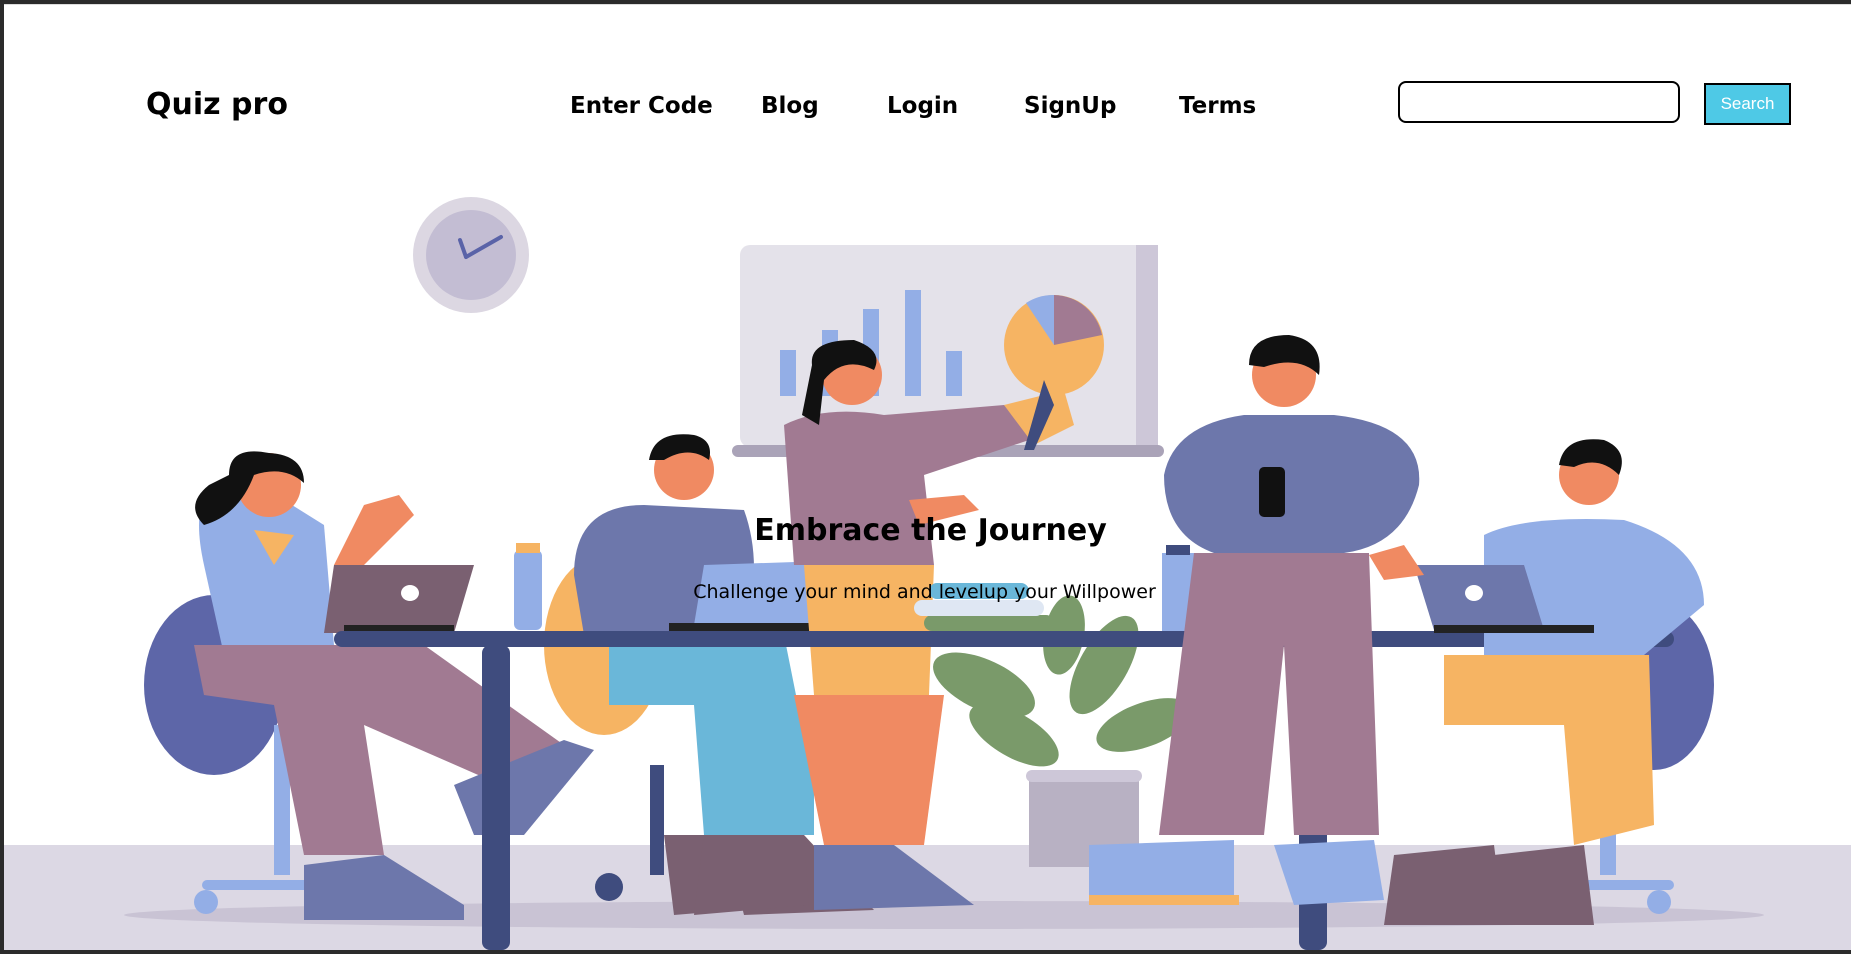 The height and width of the screenshot is (954, 1851). Describe the element at coordinates (471, 255) in the screenshot. I see `wall-clock-icon` at that location.